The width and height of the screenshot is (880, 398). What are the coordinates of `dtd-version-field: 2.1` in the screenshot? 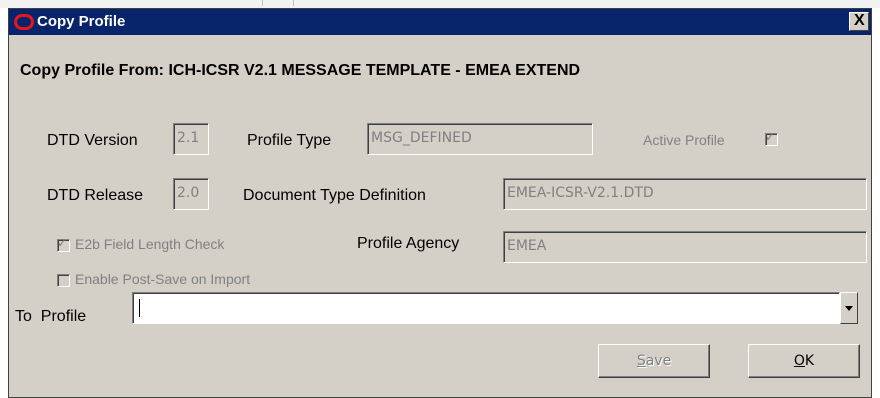 It's located at (191, 139).